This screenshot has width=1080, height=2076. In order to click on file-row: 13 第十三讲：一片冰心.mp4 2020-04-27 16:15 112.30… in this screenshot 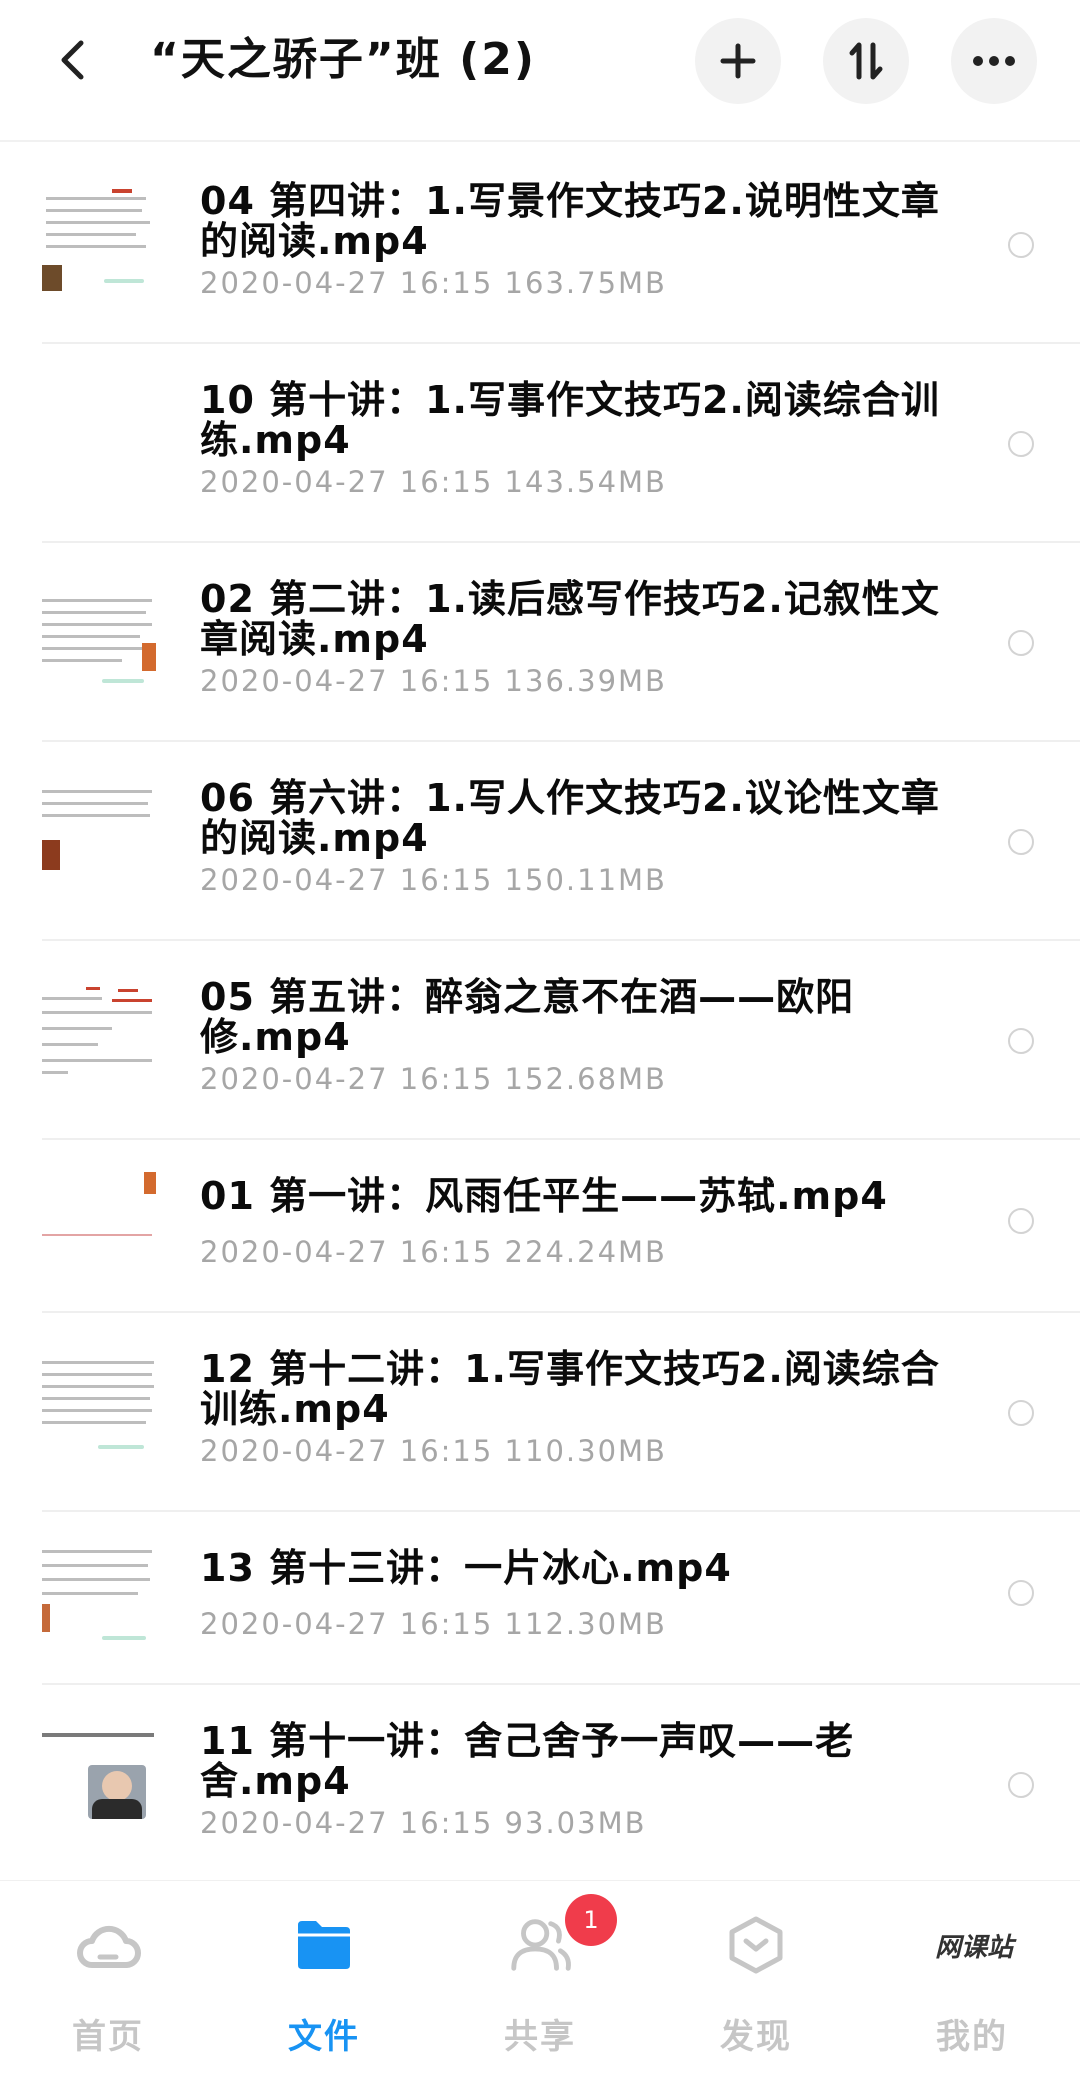, I will do `click(540, 1598)`.